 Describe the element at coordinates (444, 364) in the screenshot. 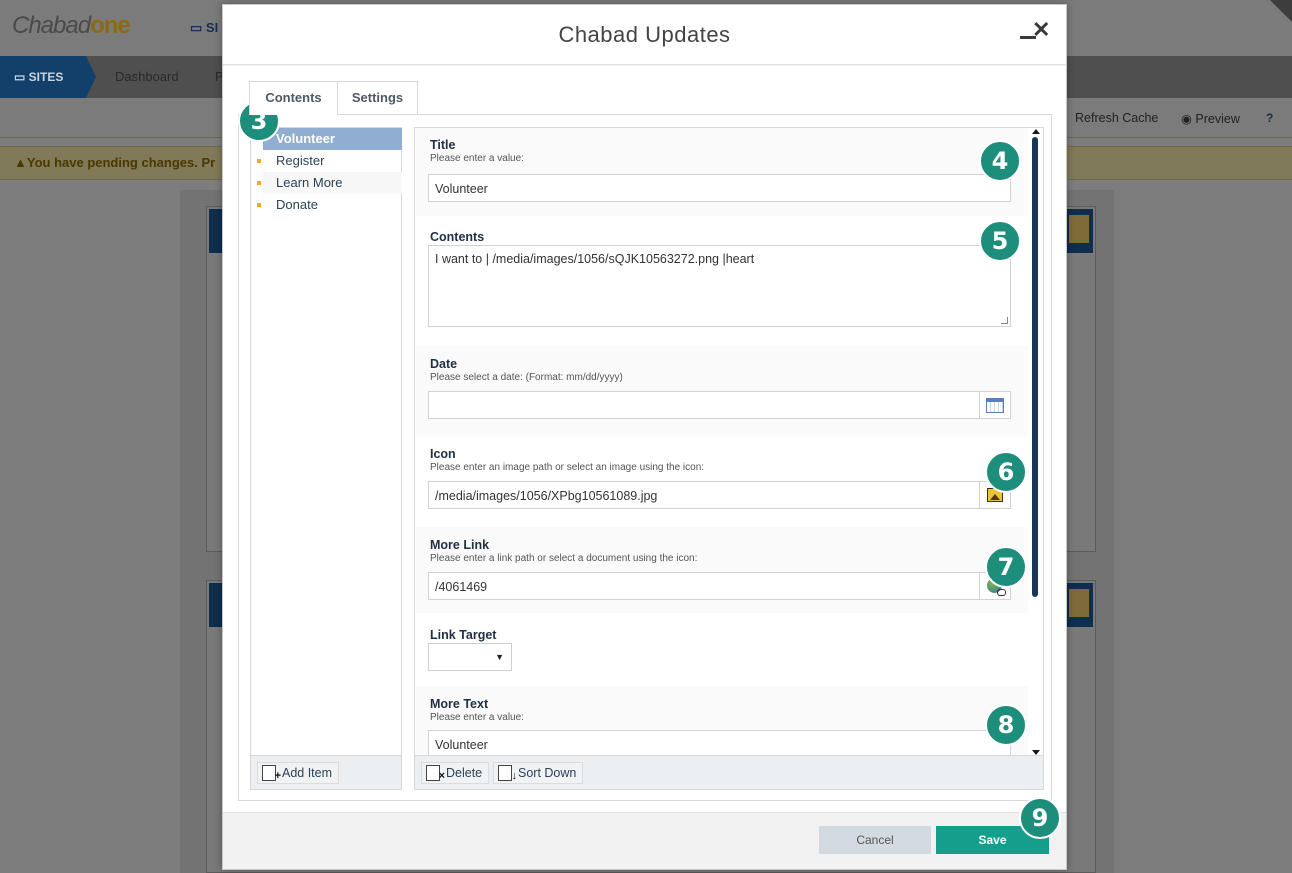

I see `date-label: Date` at that location.